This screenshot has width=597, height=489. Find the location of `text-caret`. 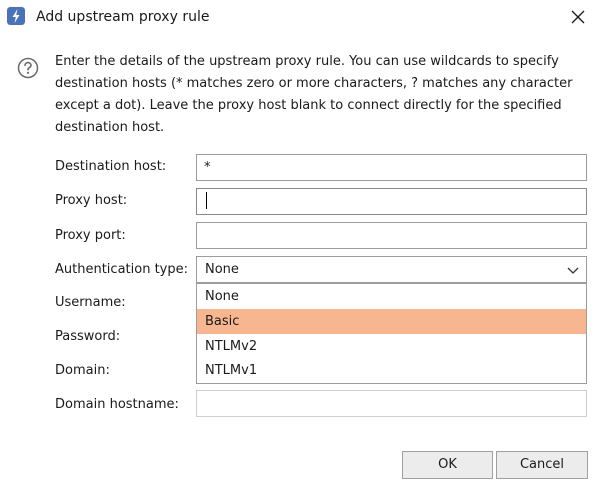

text-caret is located at coordinates (206, 200).